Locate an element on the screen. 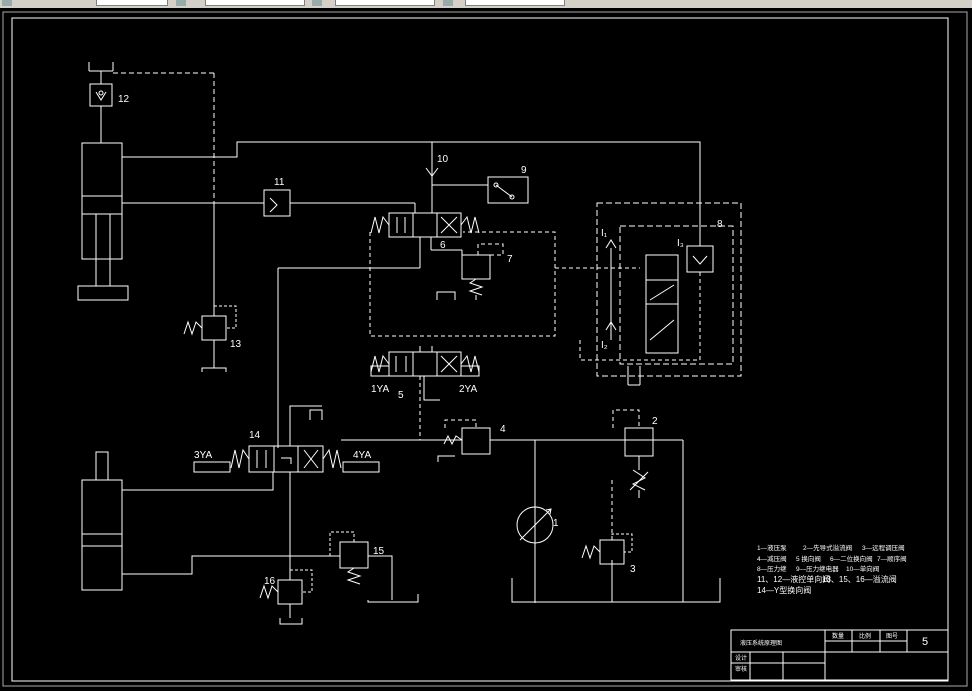 The width and height of the screenshot is (972, 691). relay-internals is located at coordinates (659, 312).